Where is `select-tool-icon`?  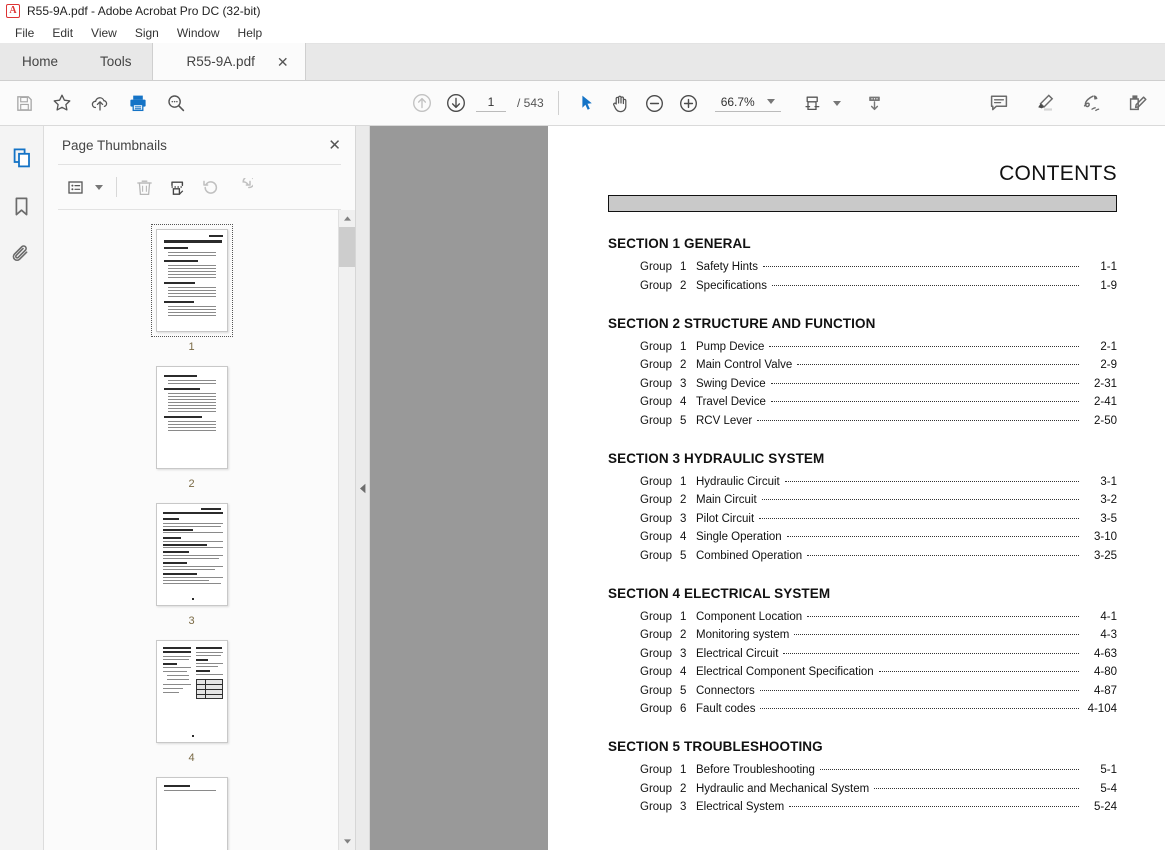
select-tool-icon is located at coordinates (587, 103).